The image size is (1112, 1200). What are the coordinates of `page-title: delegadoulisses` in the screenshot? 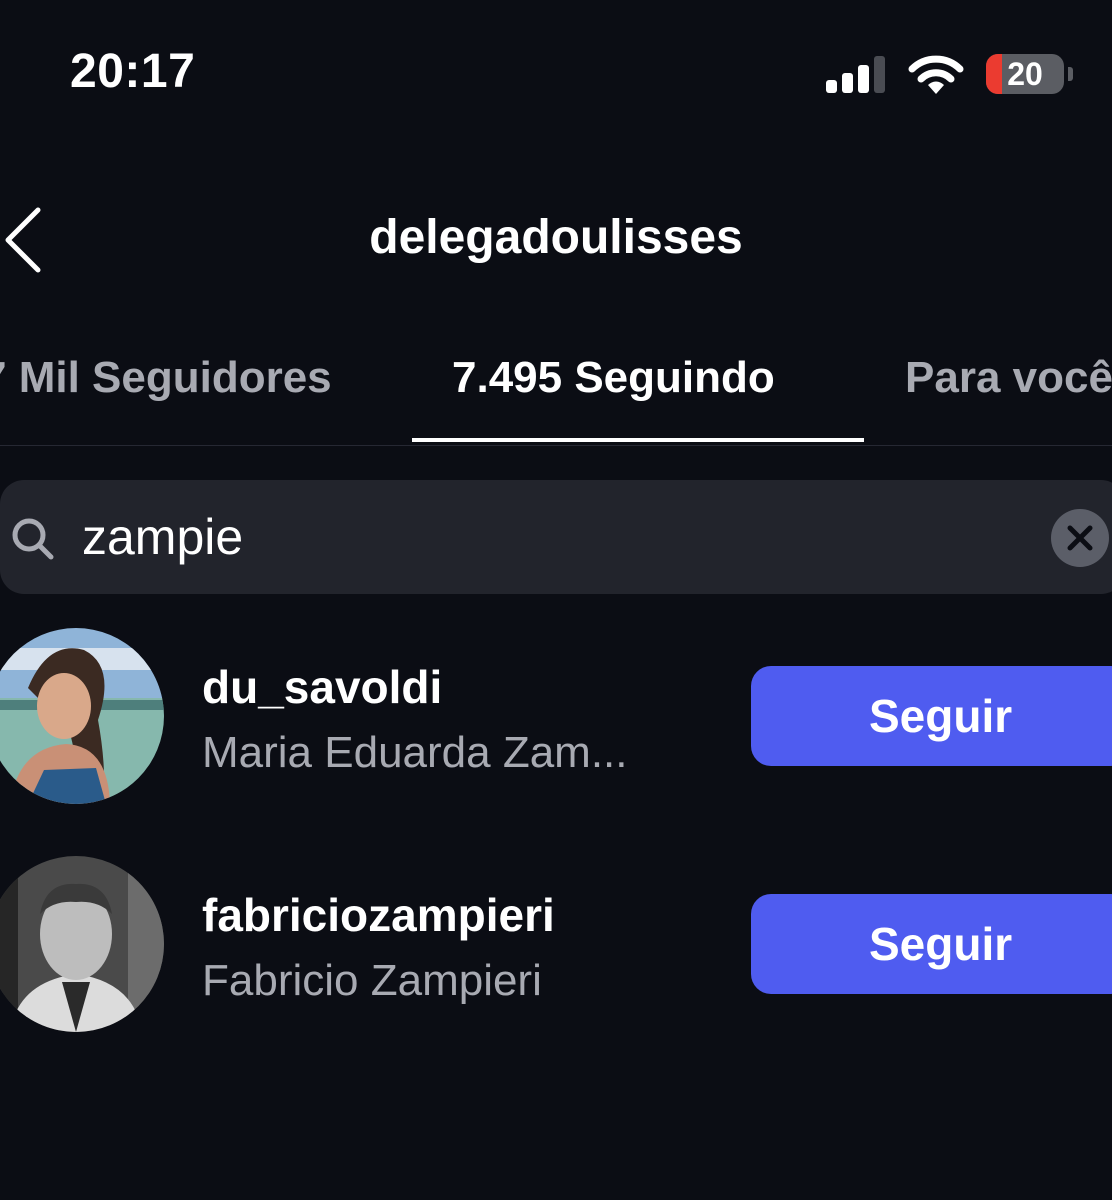 It's located at (556, 237).